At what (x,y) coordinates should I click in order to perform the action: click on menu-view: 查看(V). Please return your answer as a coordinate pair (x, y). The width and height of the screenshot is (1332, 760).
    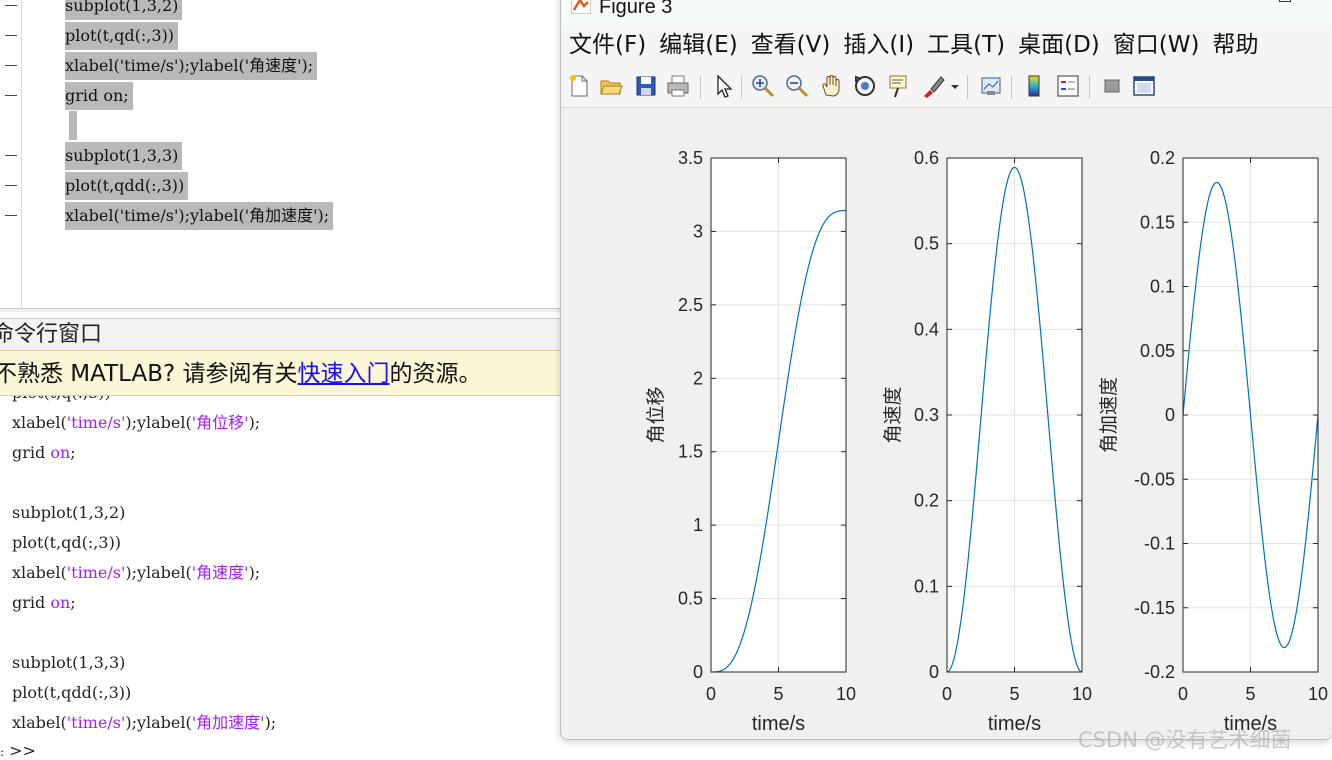
    Looking at the image, I should click on (789, 45).